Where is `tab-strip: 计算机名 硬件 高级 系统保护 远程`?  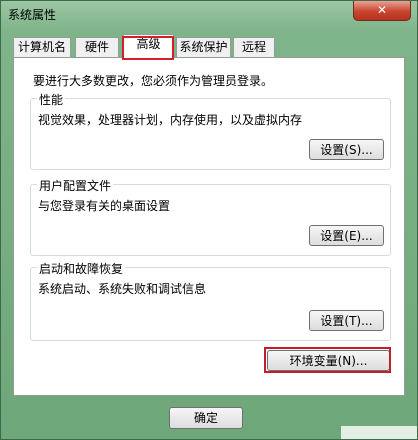
tab-strip: 计算机名 硬件 高级 系统保护 远程 is located at coordinates (163, 46).